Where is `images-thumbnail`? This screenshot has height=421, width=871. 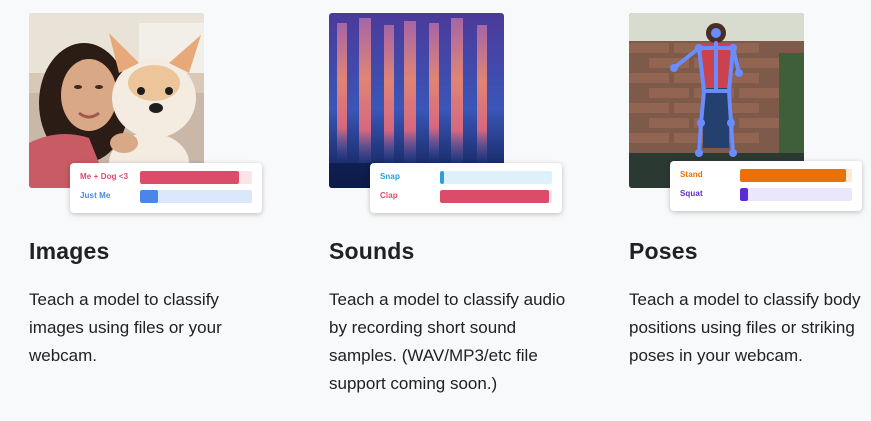 images-thumbnail is located at coordinates (116, 100).